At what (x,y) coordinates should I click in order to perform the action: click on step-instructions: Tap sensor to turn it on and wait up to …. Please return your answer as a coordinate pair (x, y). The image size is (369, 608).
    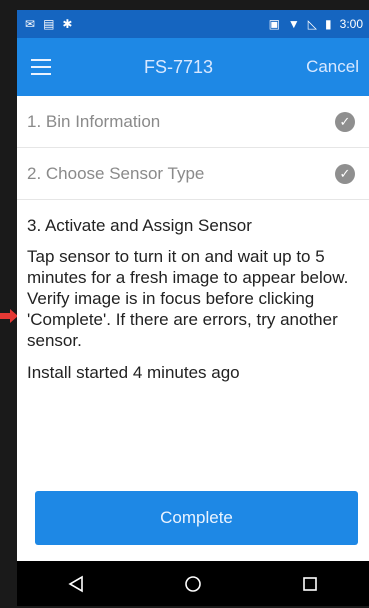
    Looking at the image, I should click on (188, 298).